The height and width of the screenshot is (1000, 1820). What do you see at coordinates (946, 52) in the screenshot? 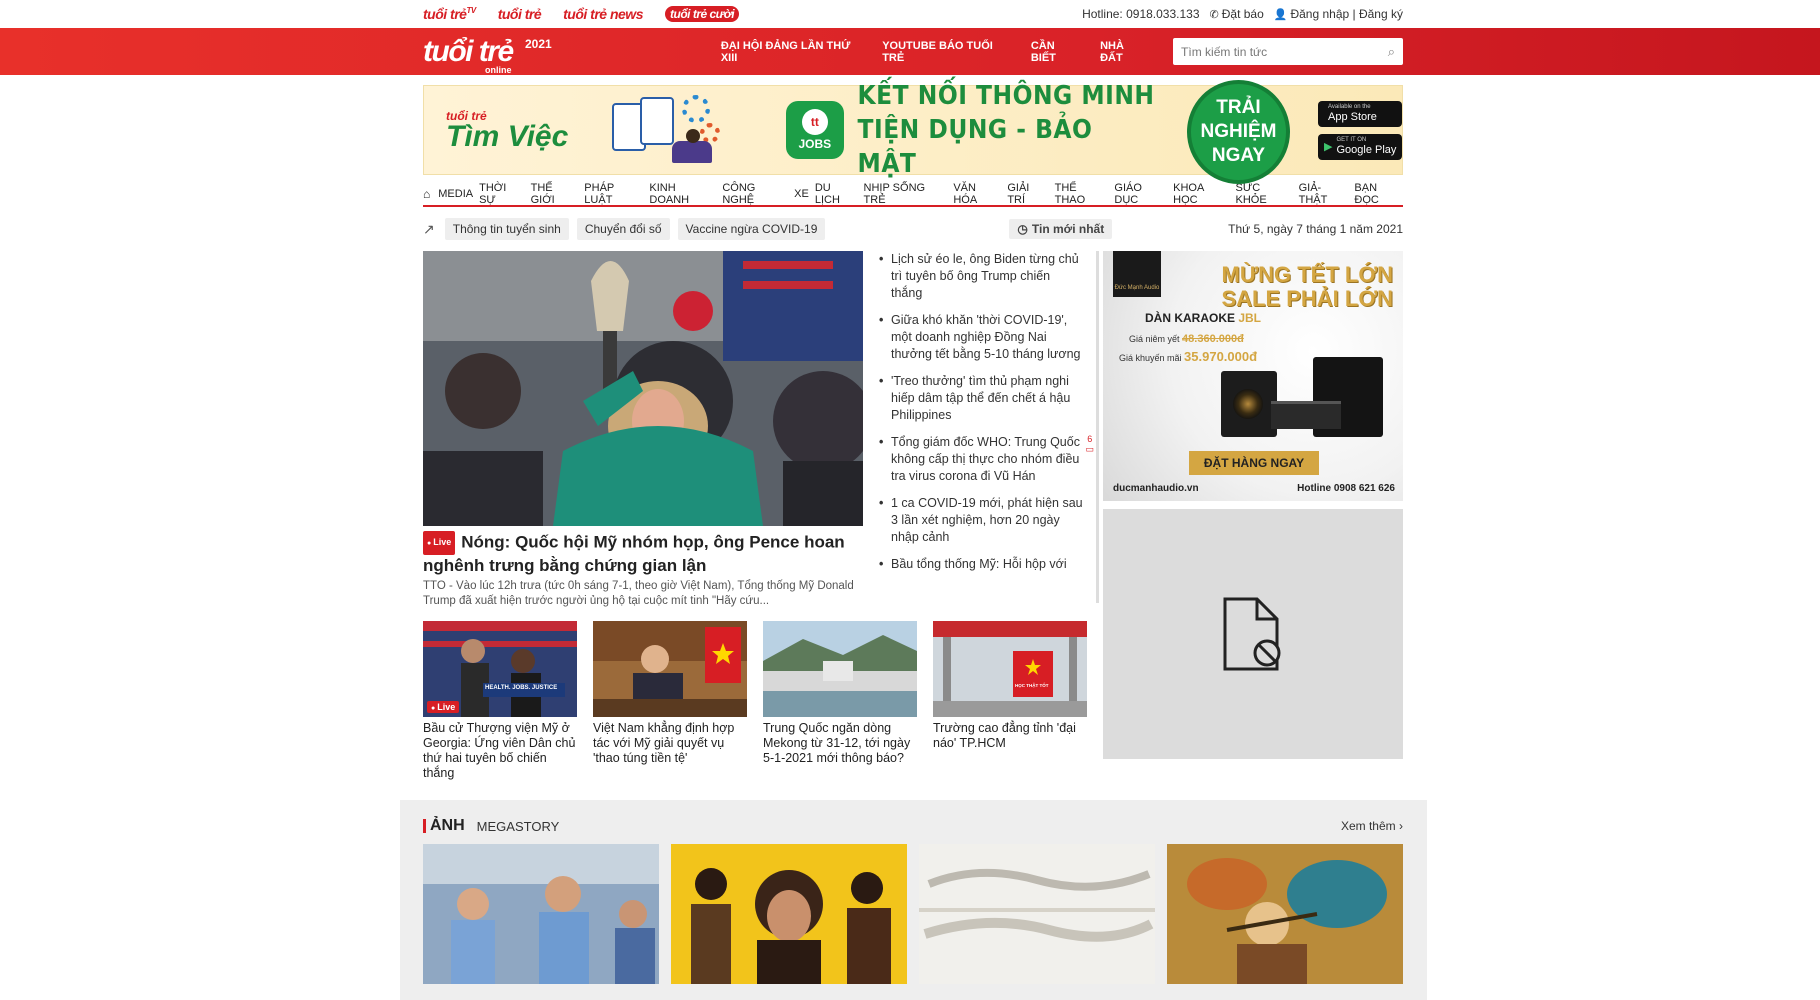
I see `nav-youtube: YOUTUBE BÁO TUỔI TRẺ` at bounding box center [946, 52].